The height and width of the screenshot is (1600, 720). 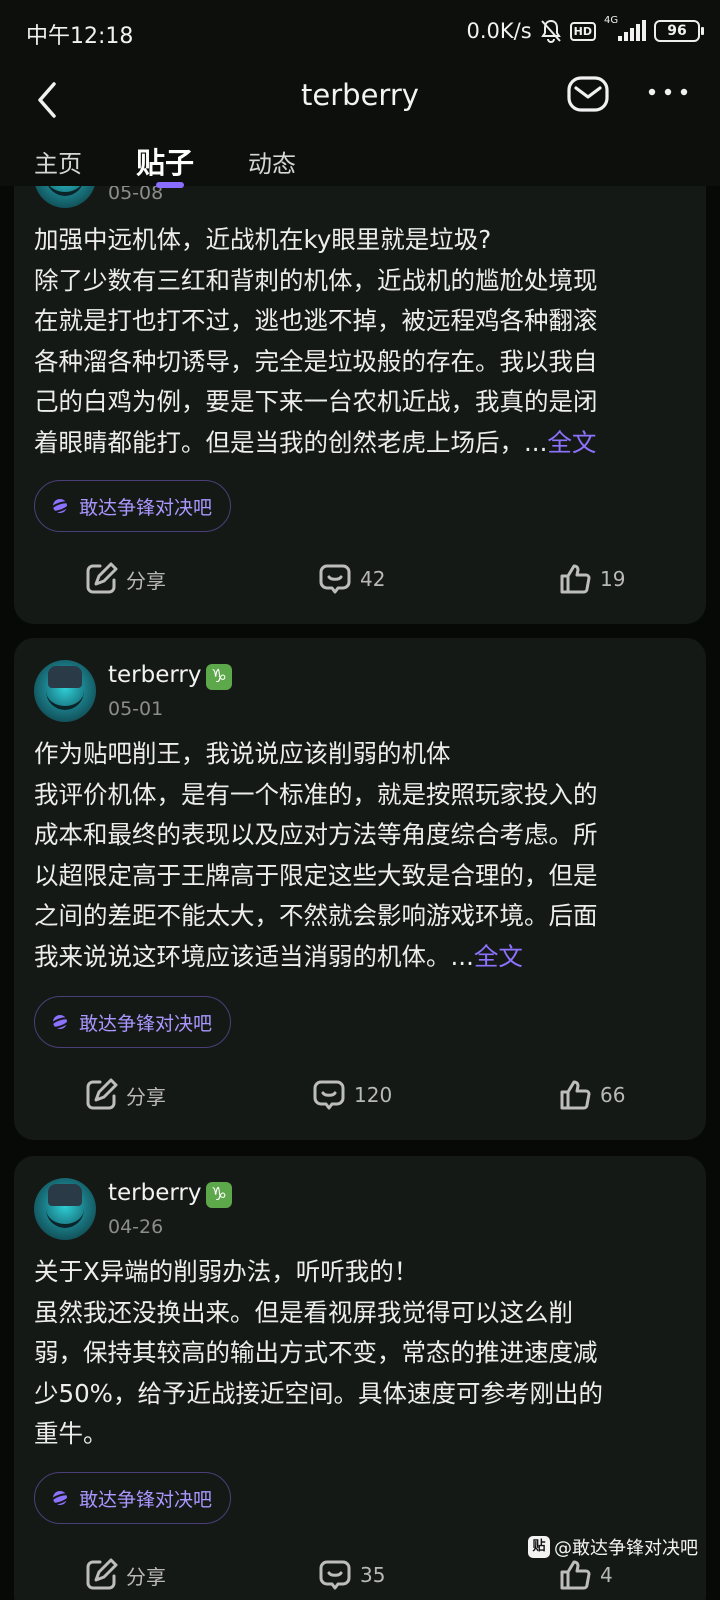 I want to click on comment-button: 35, so click(x=351, y=1575).